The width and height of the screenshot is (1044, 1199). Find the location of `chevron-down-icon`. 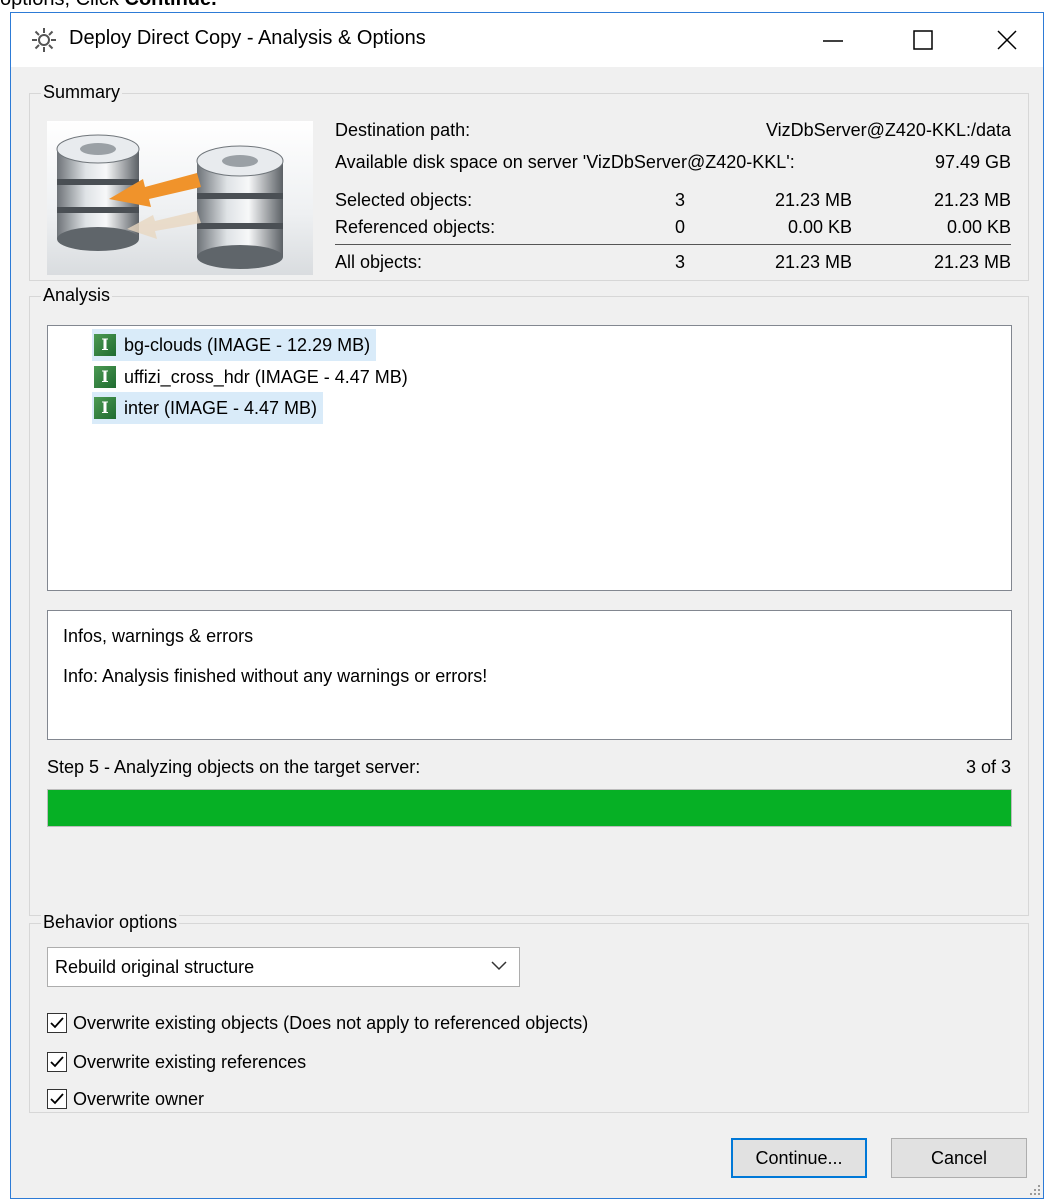

chevron-down-icon is located at coordinates (499, 966).